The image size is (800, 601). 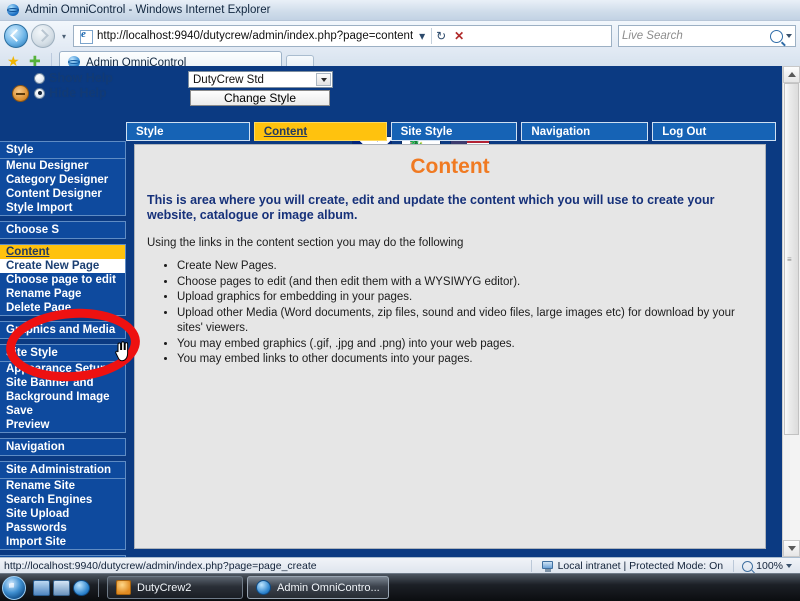 I want to click on search-icon, so click(x=776, y=36).